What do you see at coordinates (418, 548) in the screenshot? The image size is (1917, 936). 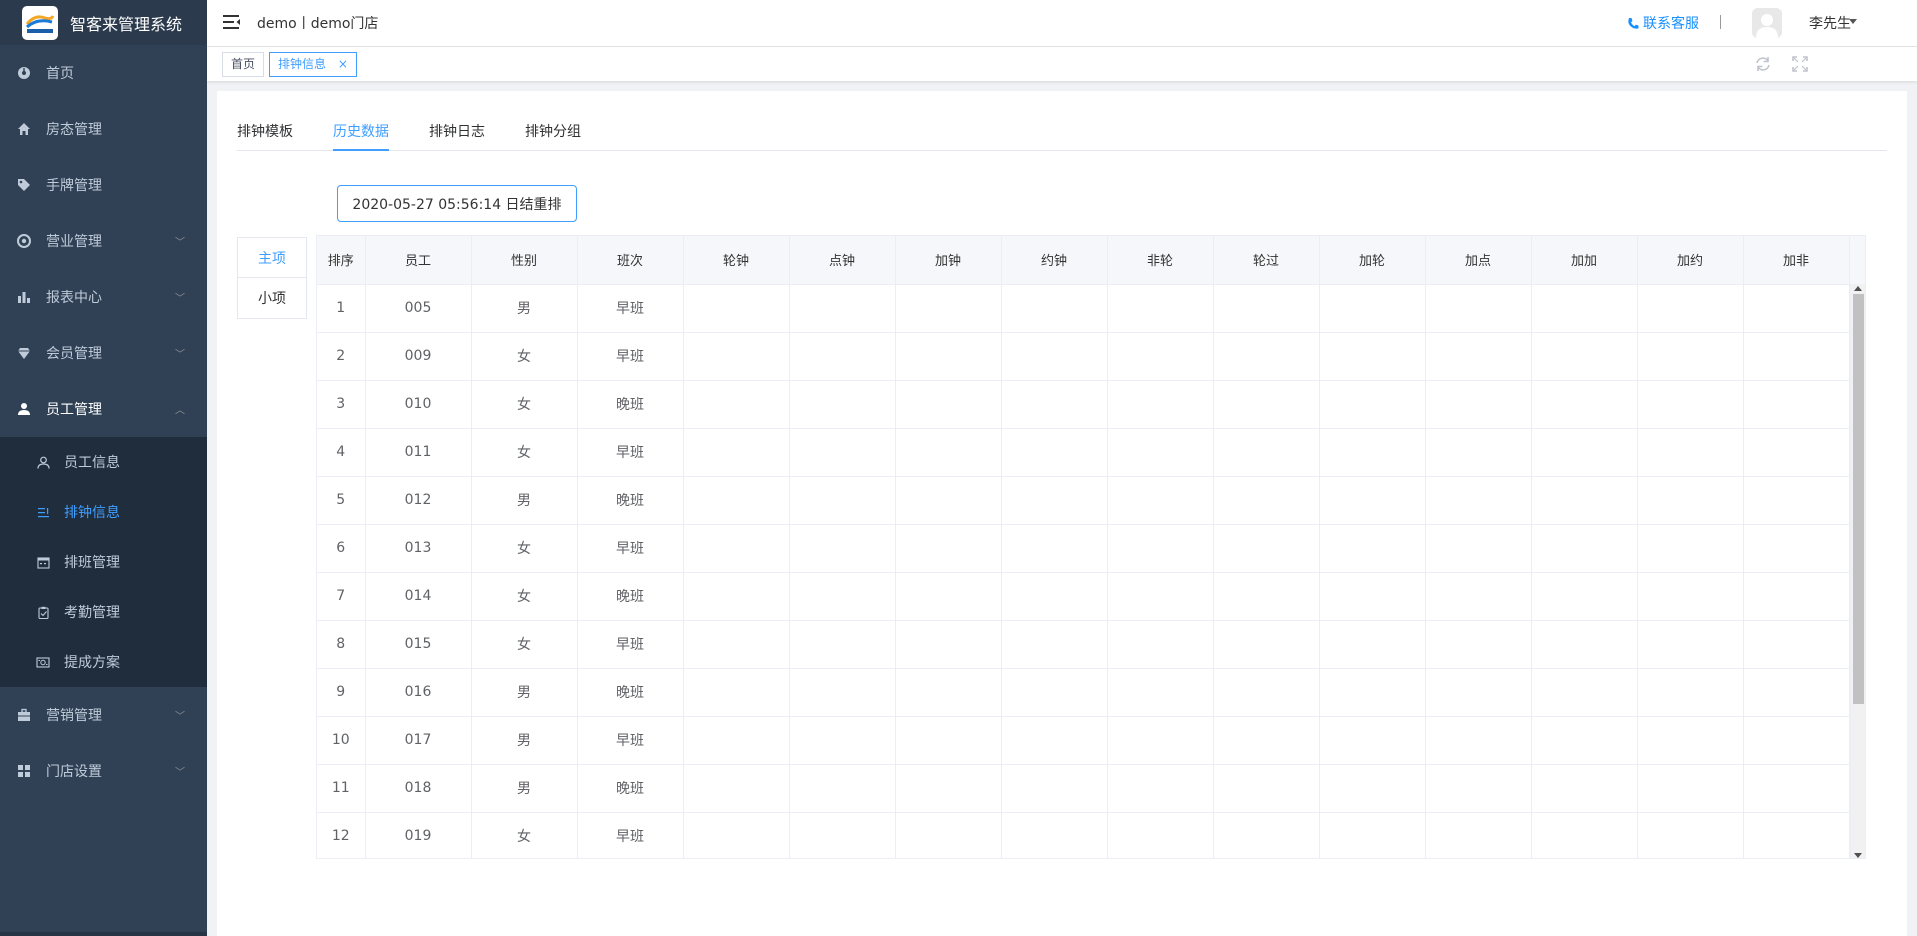 I see `table-cell: 013` at bounding box center [418, 548].